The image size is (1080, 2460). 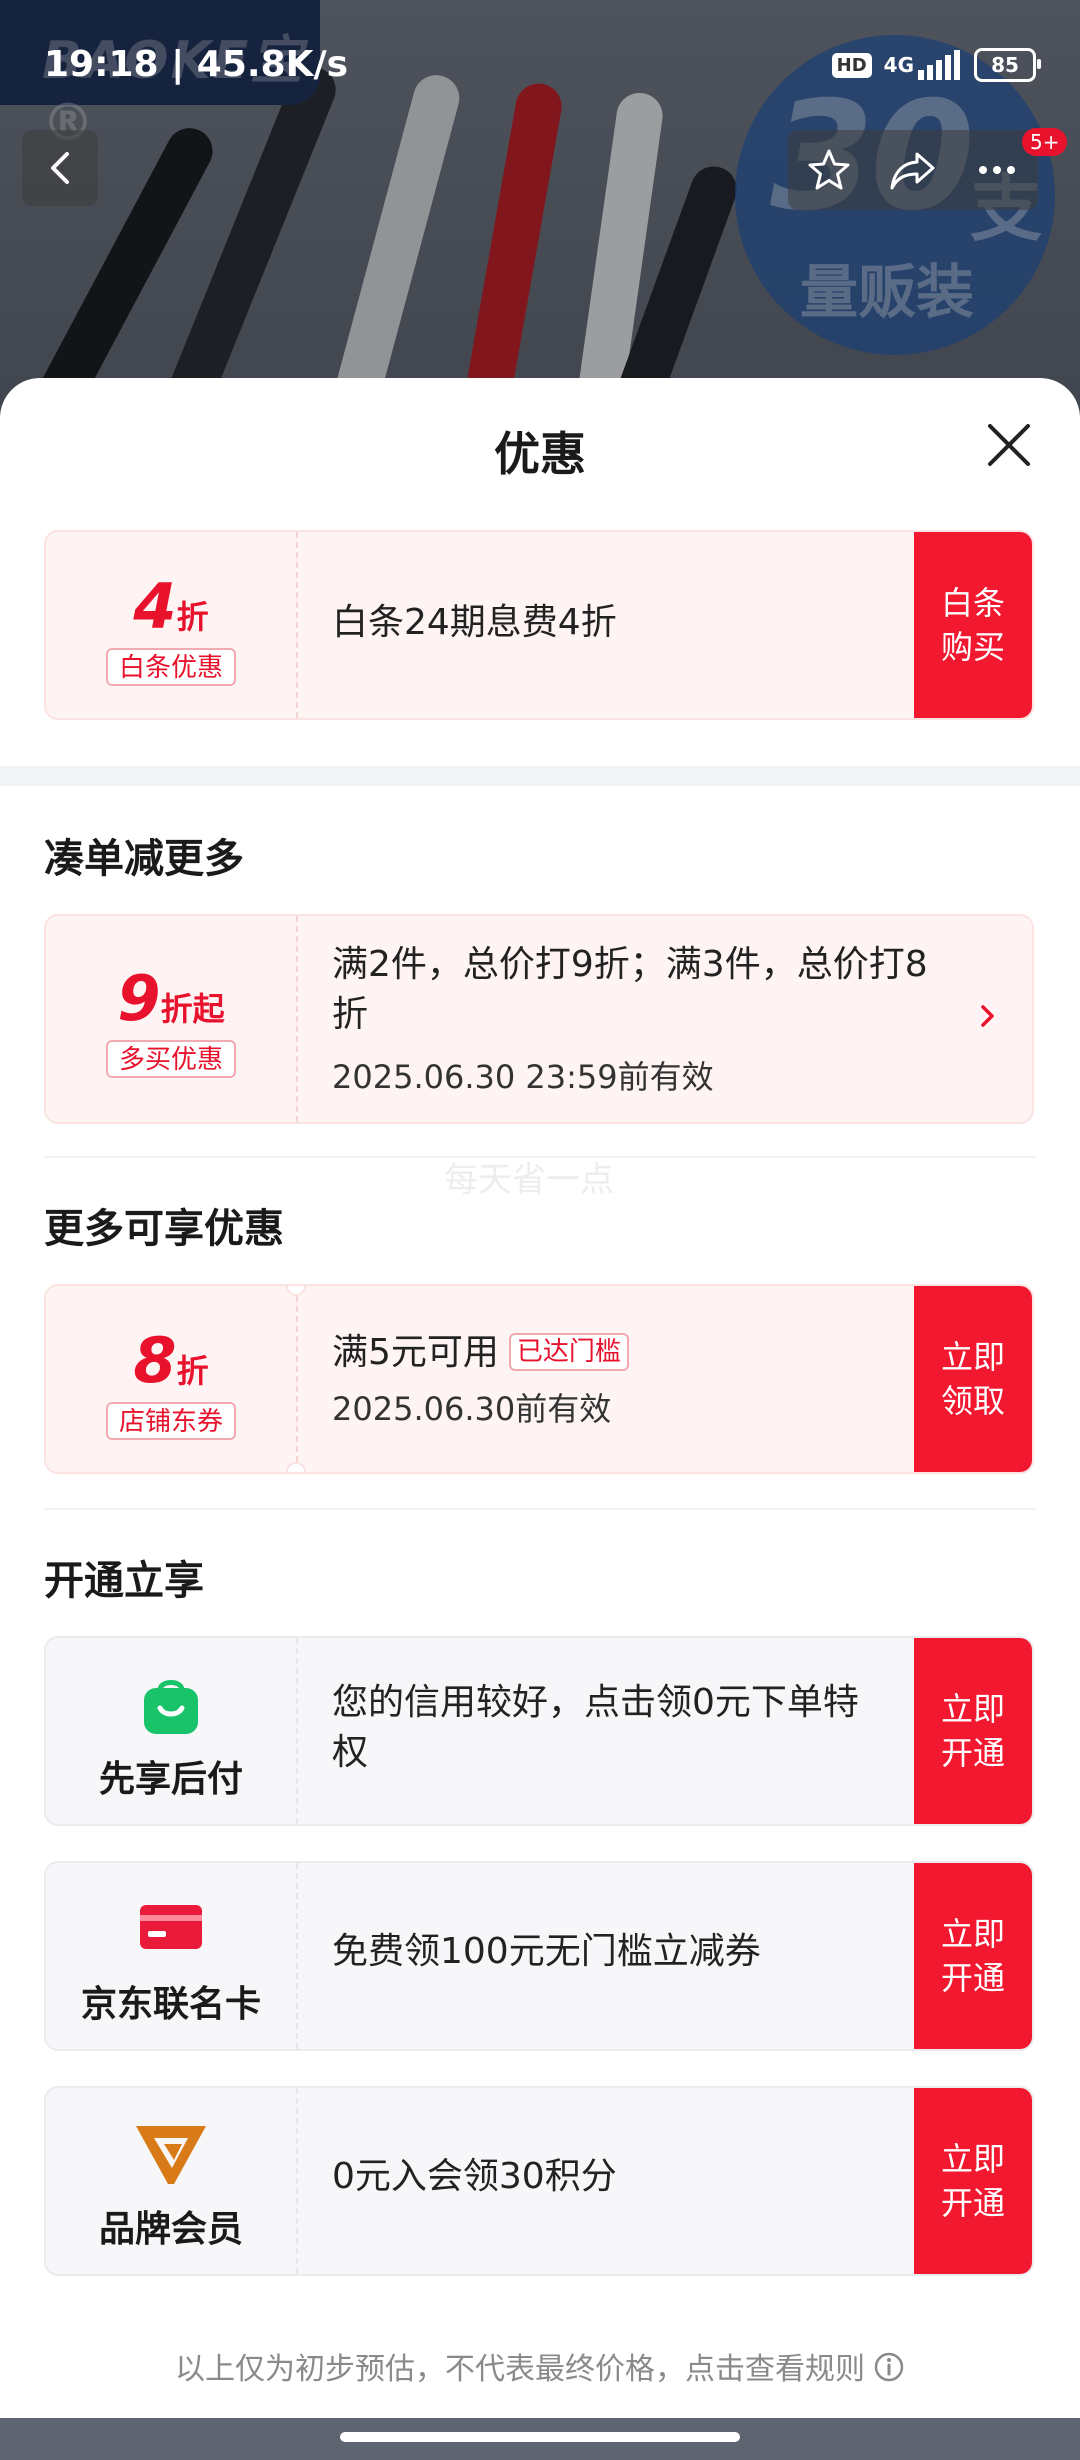 I want to click on network-type: 4G, so click(x=898, y=65).